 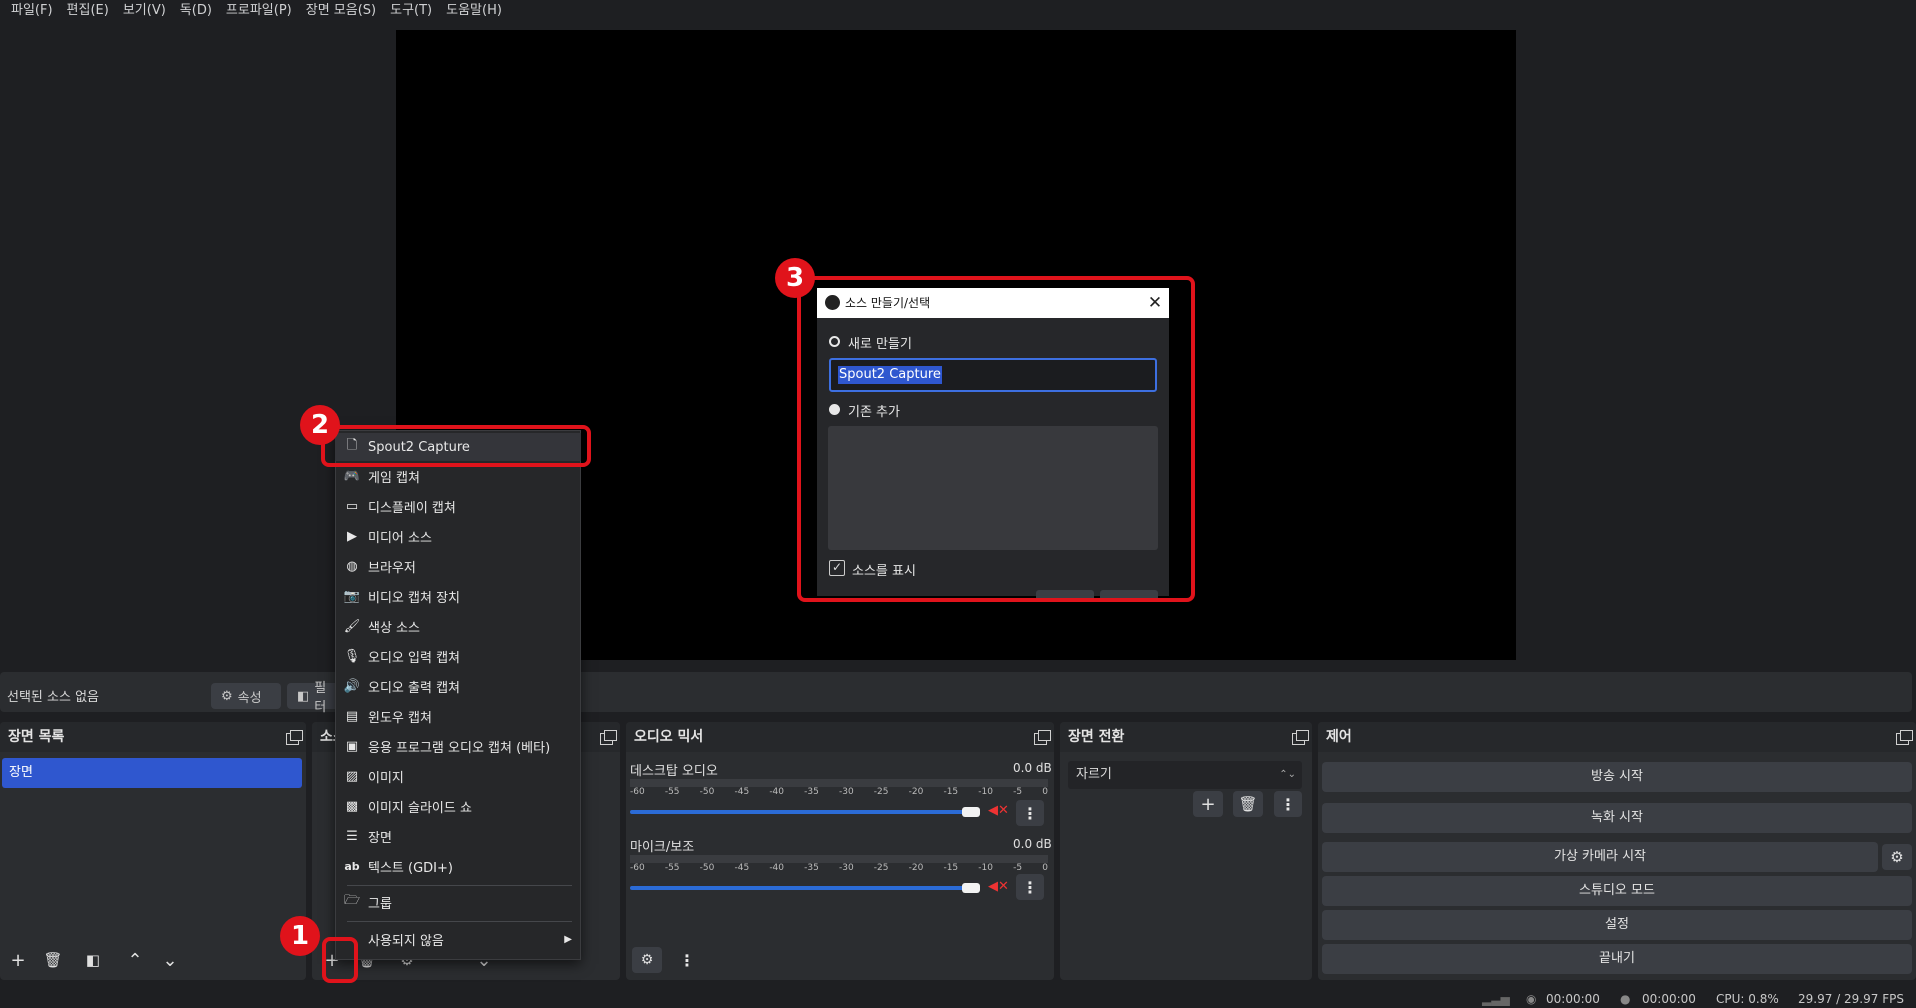 What do you see at coordinates (568, 939) in the screenshot?
I see `chevron-right-icon: ▶` at bounding box center [568, 939].